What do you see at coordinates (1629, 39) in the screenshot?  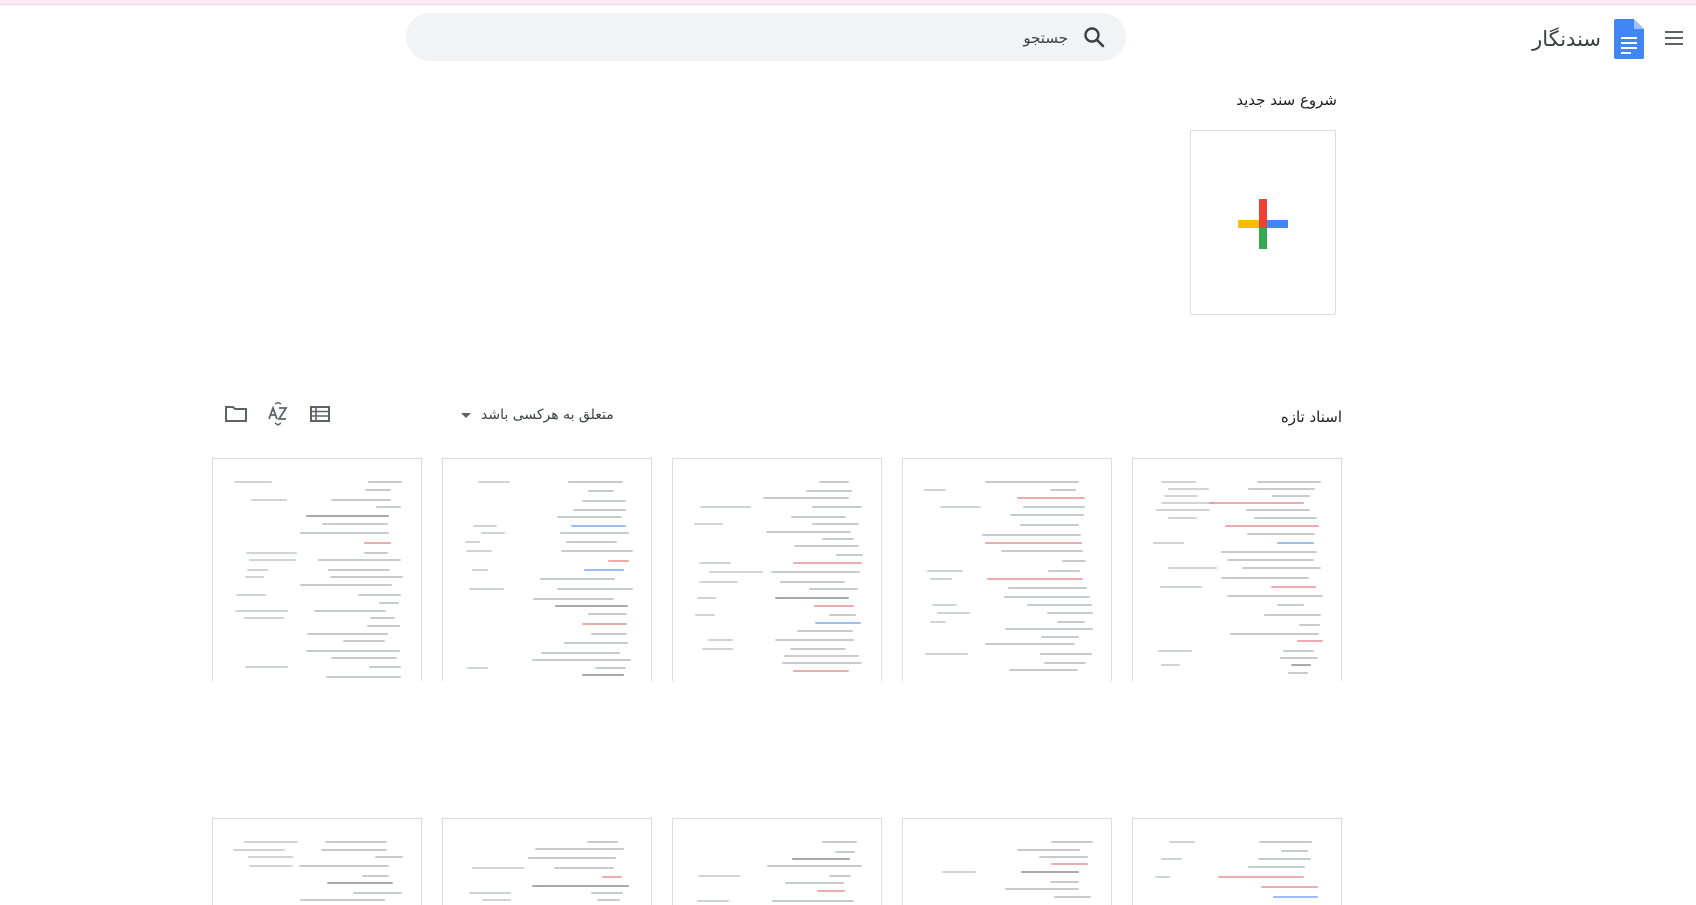 I see `docs-logo-icon` at bounding box center [1629, 39].